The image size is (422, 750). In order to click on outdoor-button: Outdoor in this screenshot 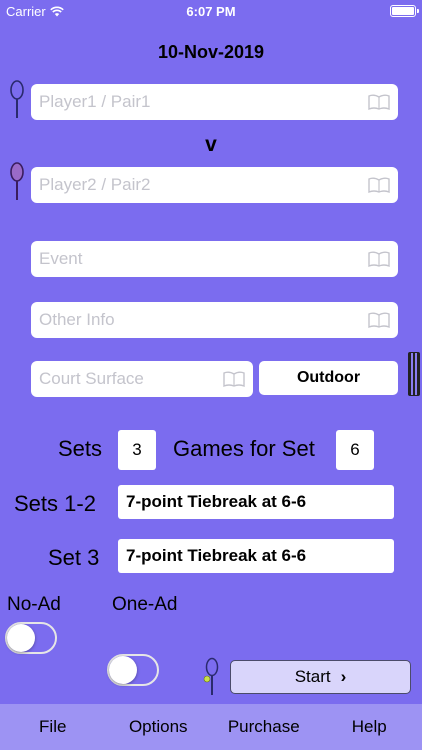, I will do `click(328, 378)`.